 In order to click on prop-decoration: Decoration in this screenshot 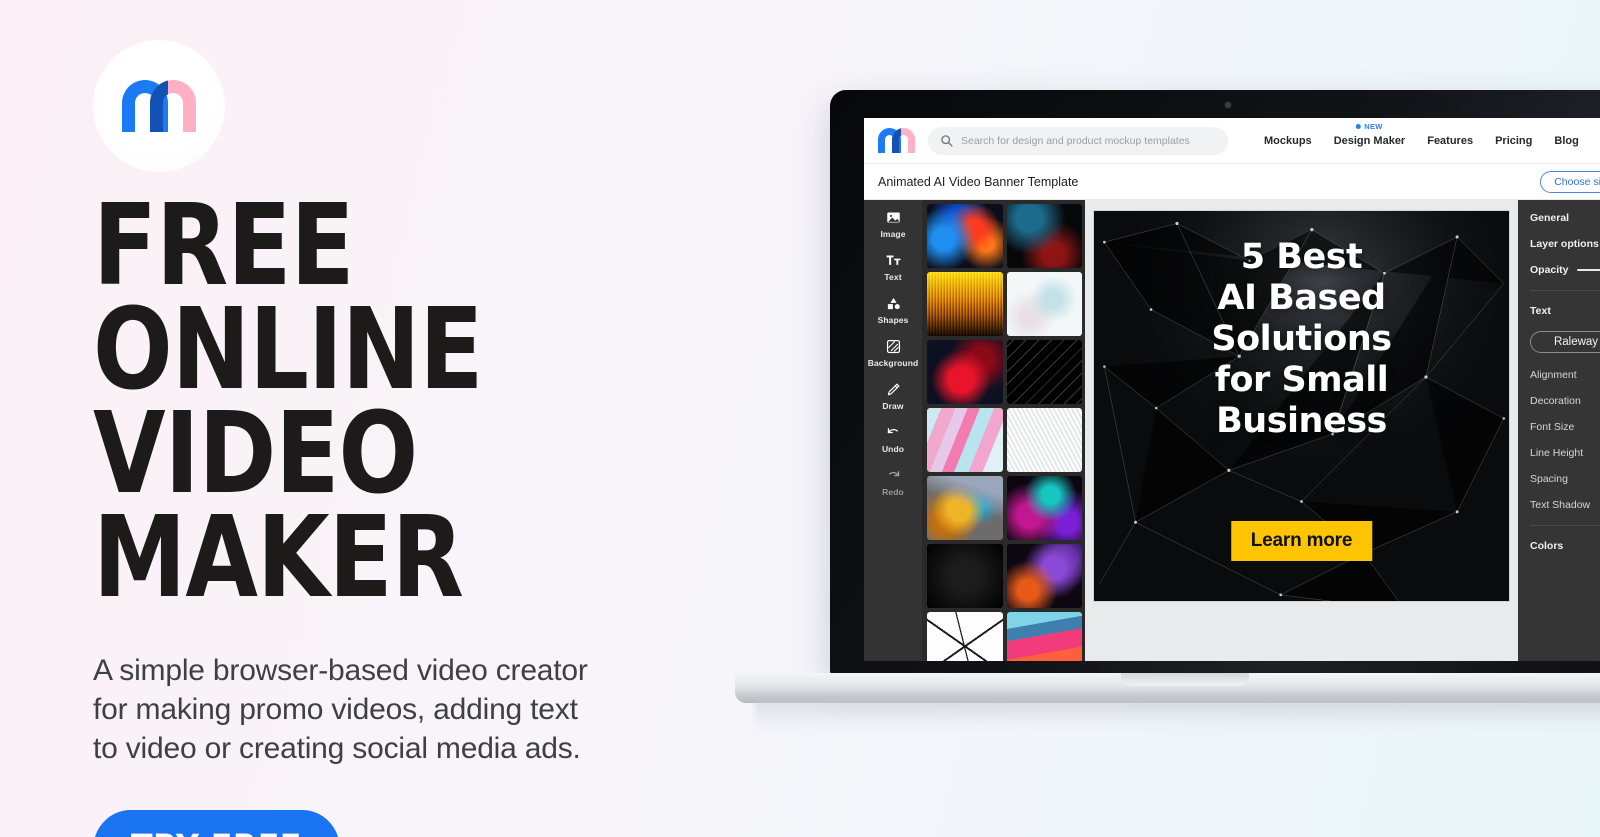, I will do `click(1565, 401)`.